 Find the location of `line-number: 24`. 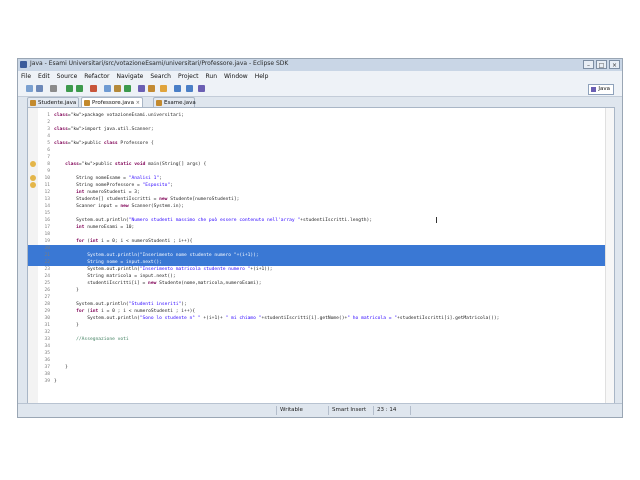

line-number: 24 is located at coordinates (47, 276).